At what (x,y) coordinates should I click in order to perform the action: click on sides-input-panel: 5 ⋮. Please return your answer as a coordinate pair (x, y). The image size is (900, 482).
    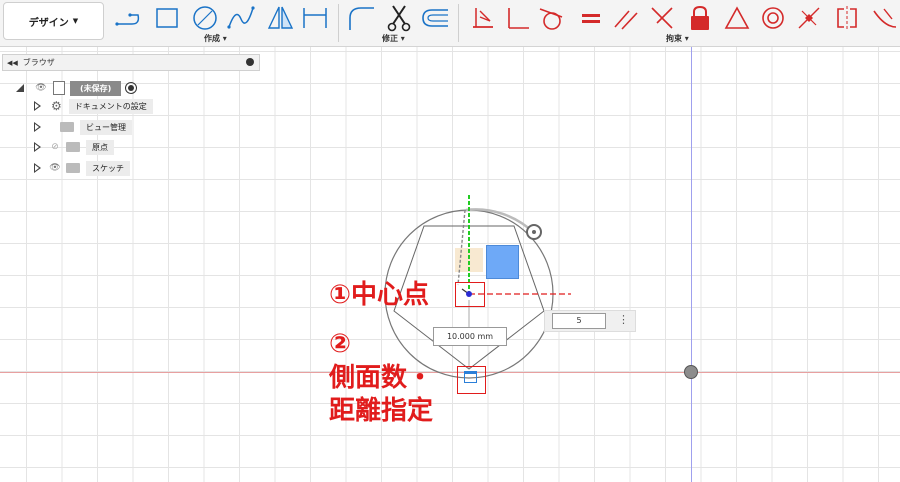
    Looking at the image, I should click on (590, 321).